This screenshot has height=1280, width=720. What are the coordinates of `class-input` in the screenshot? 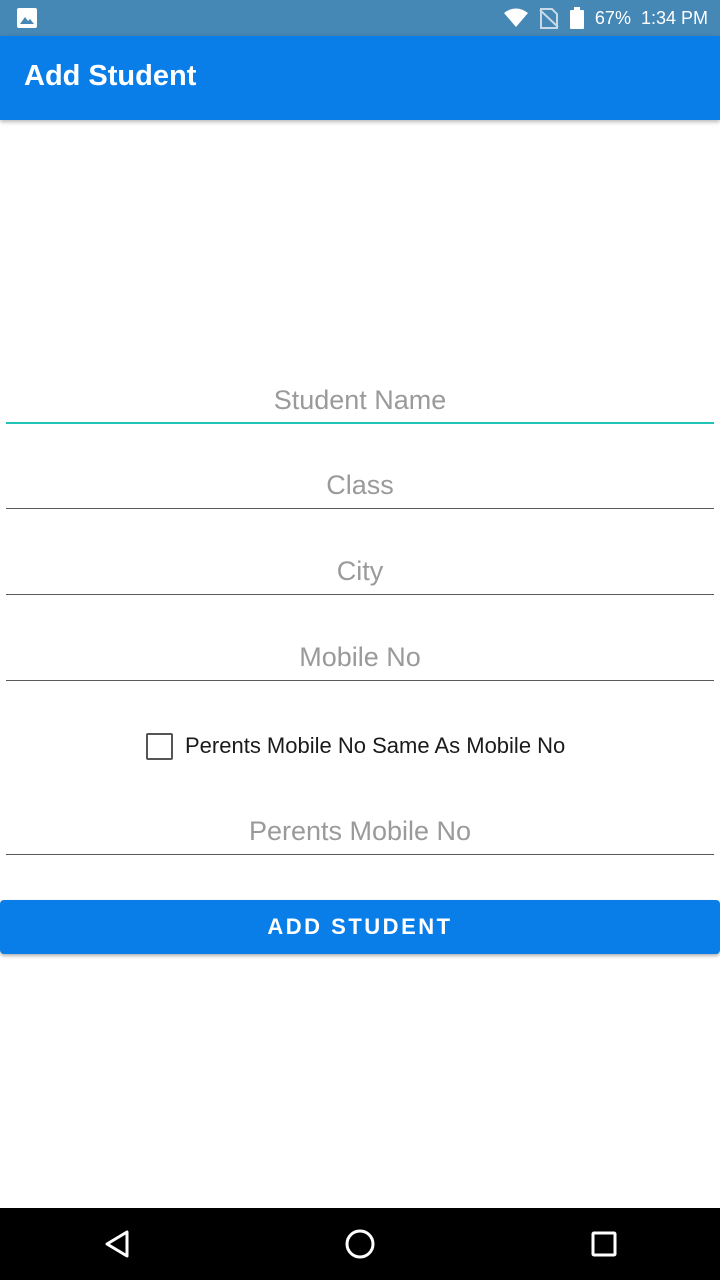 It's located at (360, 482).